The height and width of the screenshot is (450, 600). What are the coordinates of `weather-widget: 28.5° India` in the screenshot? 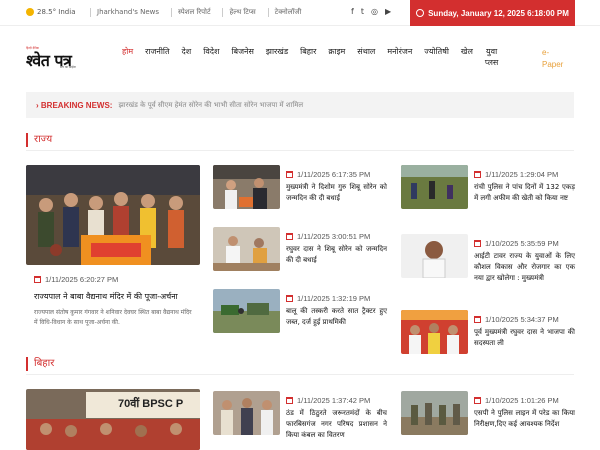 It's located at (51, 12).